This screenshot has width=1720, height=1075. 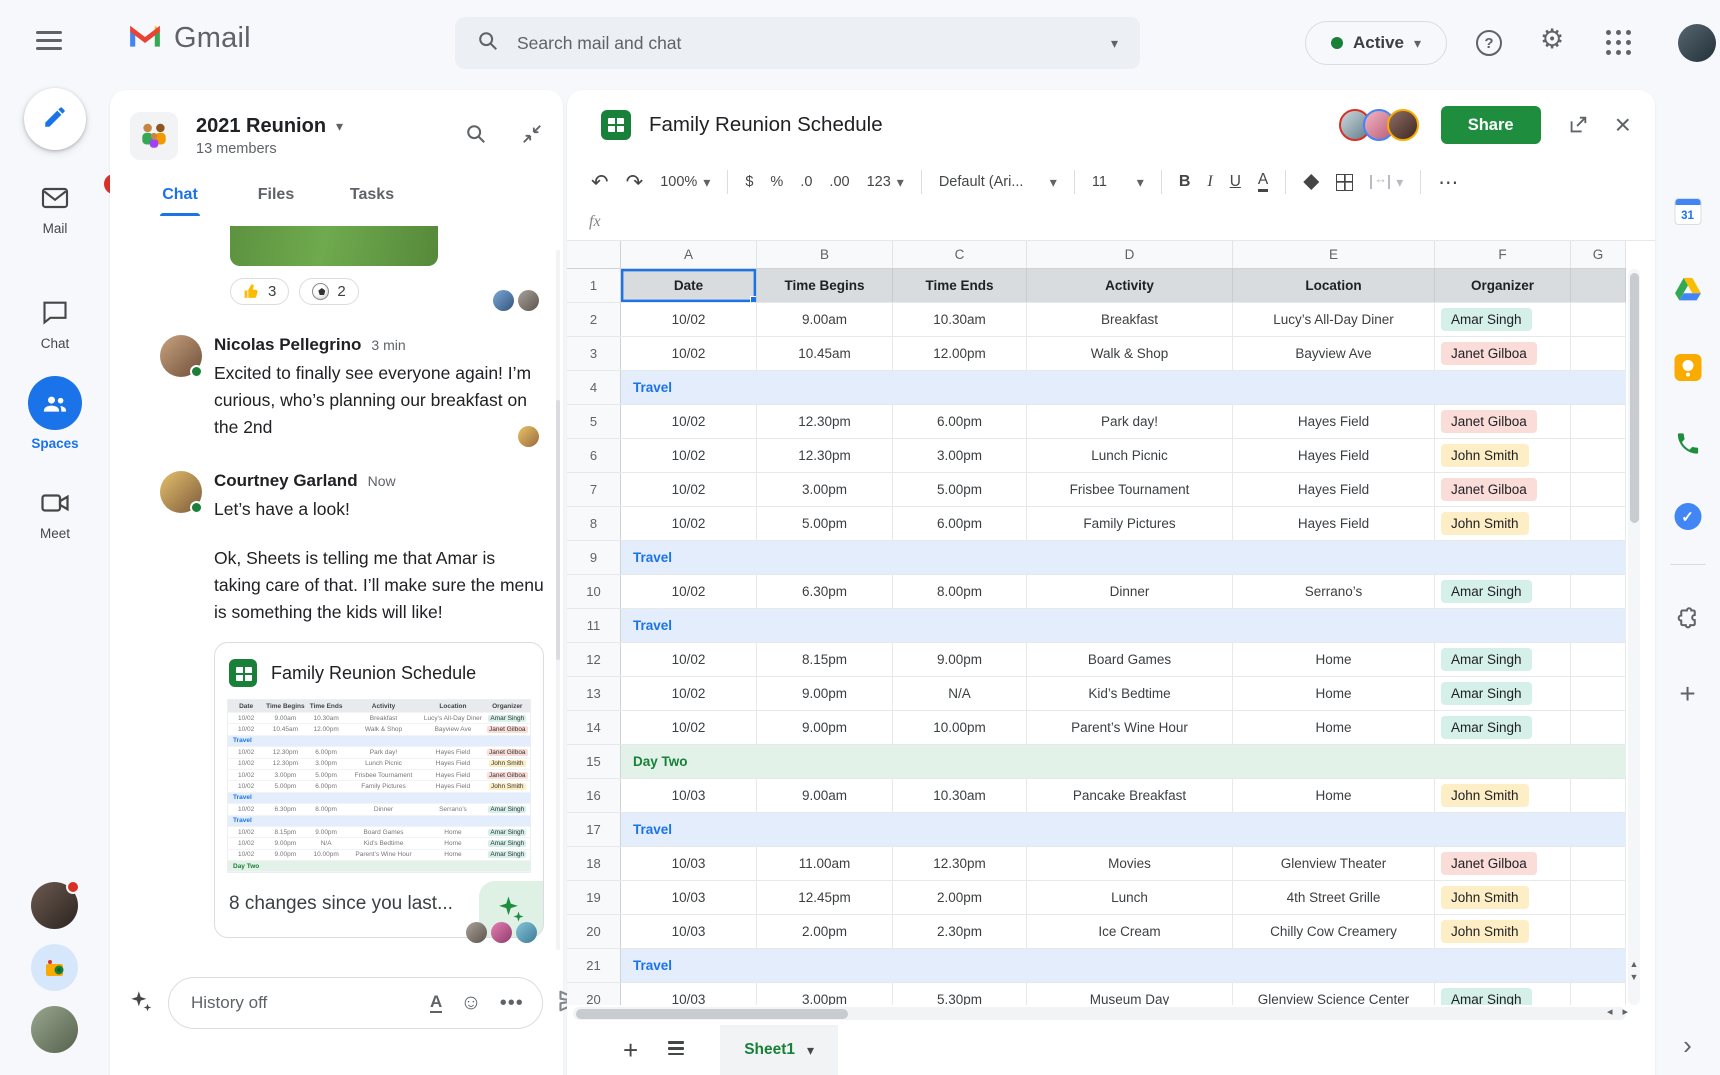 What do you see at coordinates (797, 43) in the screenshot?
I see `search-bar: ▾` at bounding box center [797, 43].